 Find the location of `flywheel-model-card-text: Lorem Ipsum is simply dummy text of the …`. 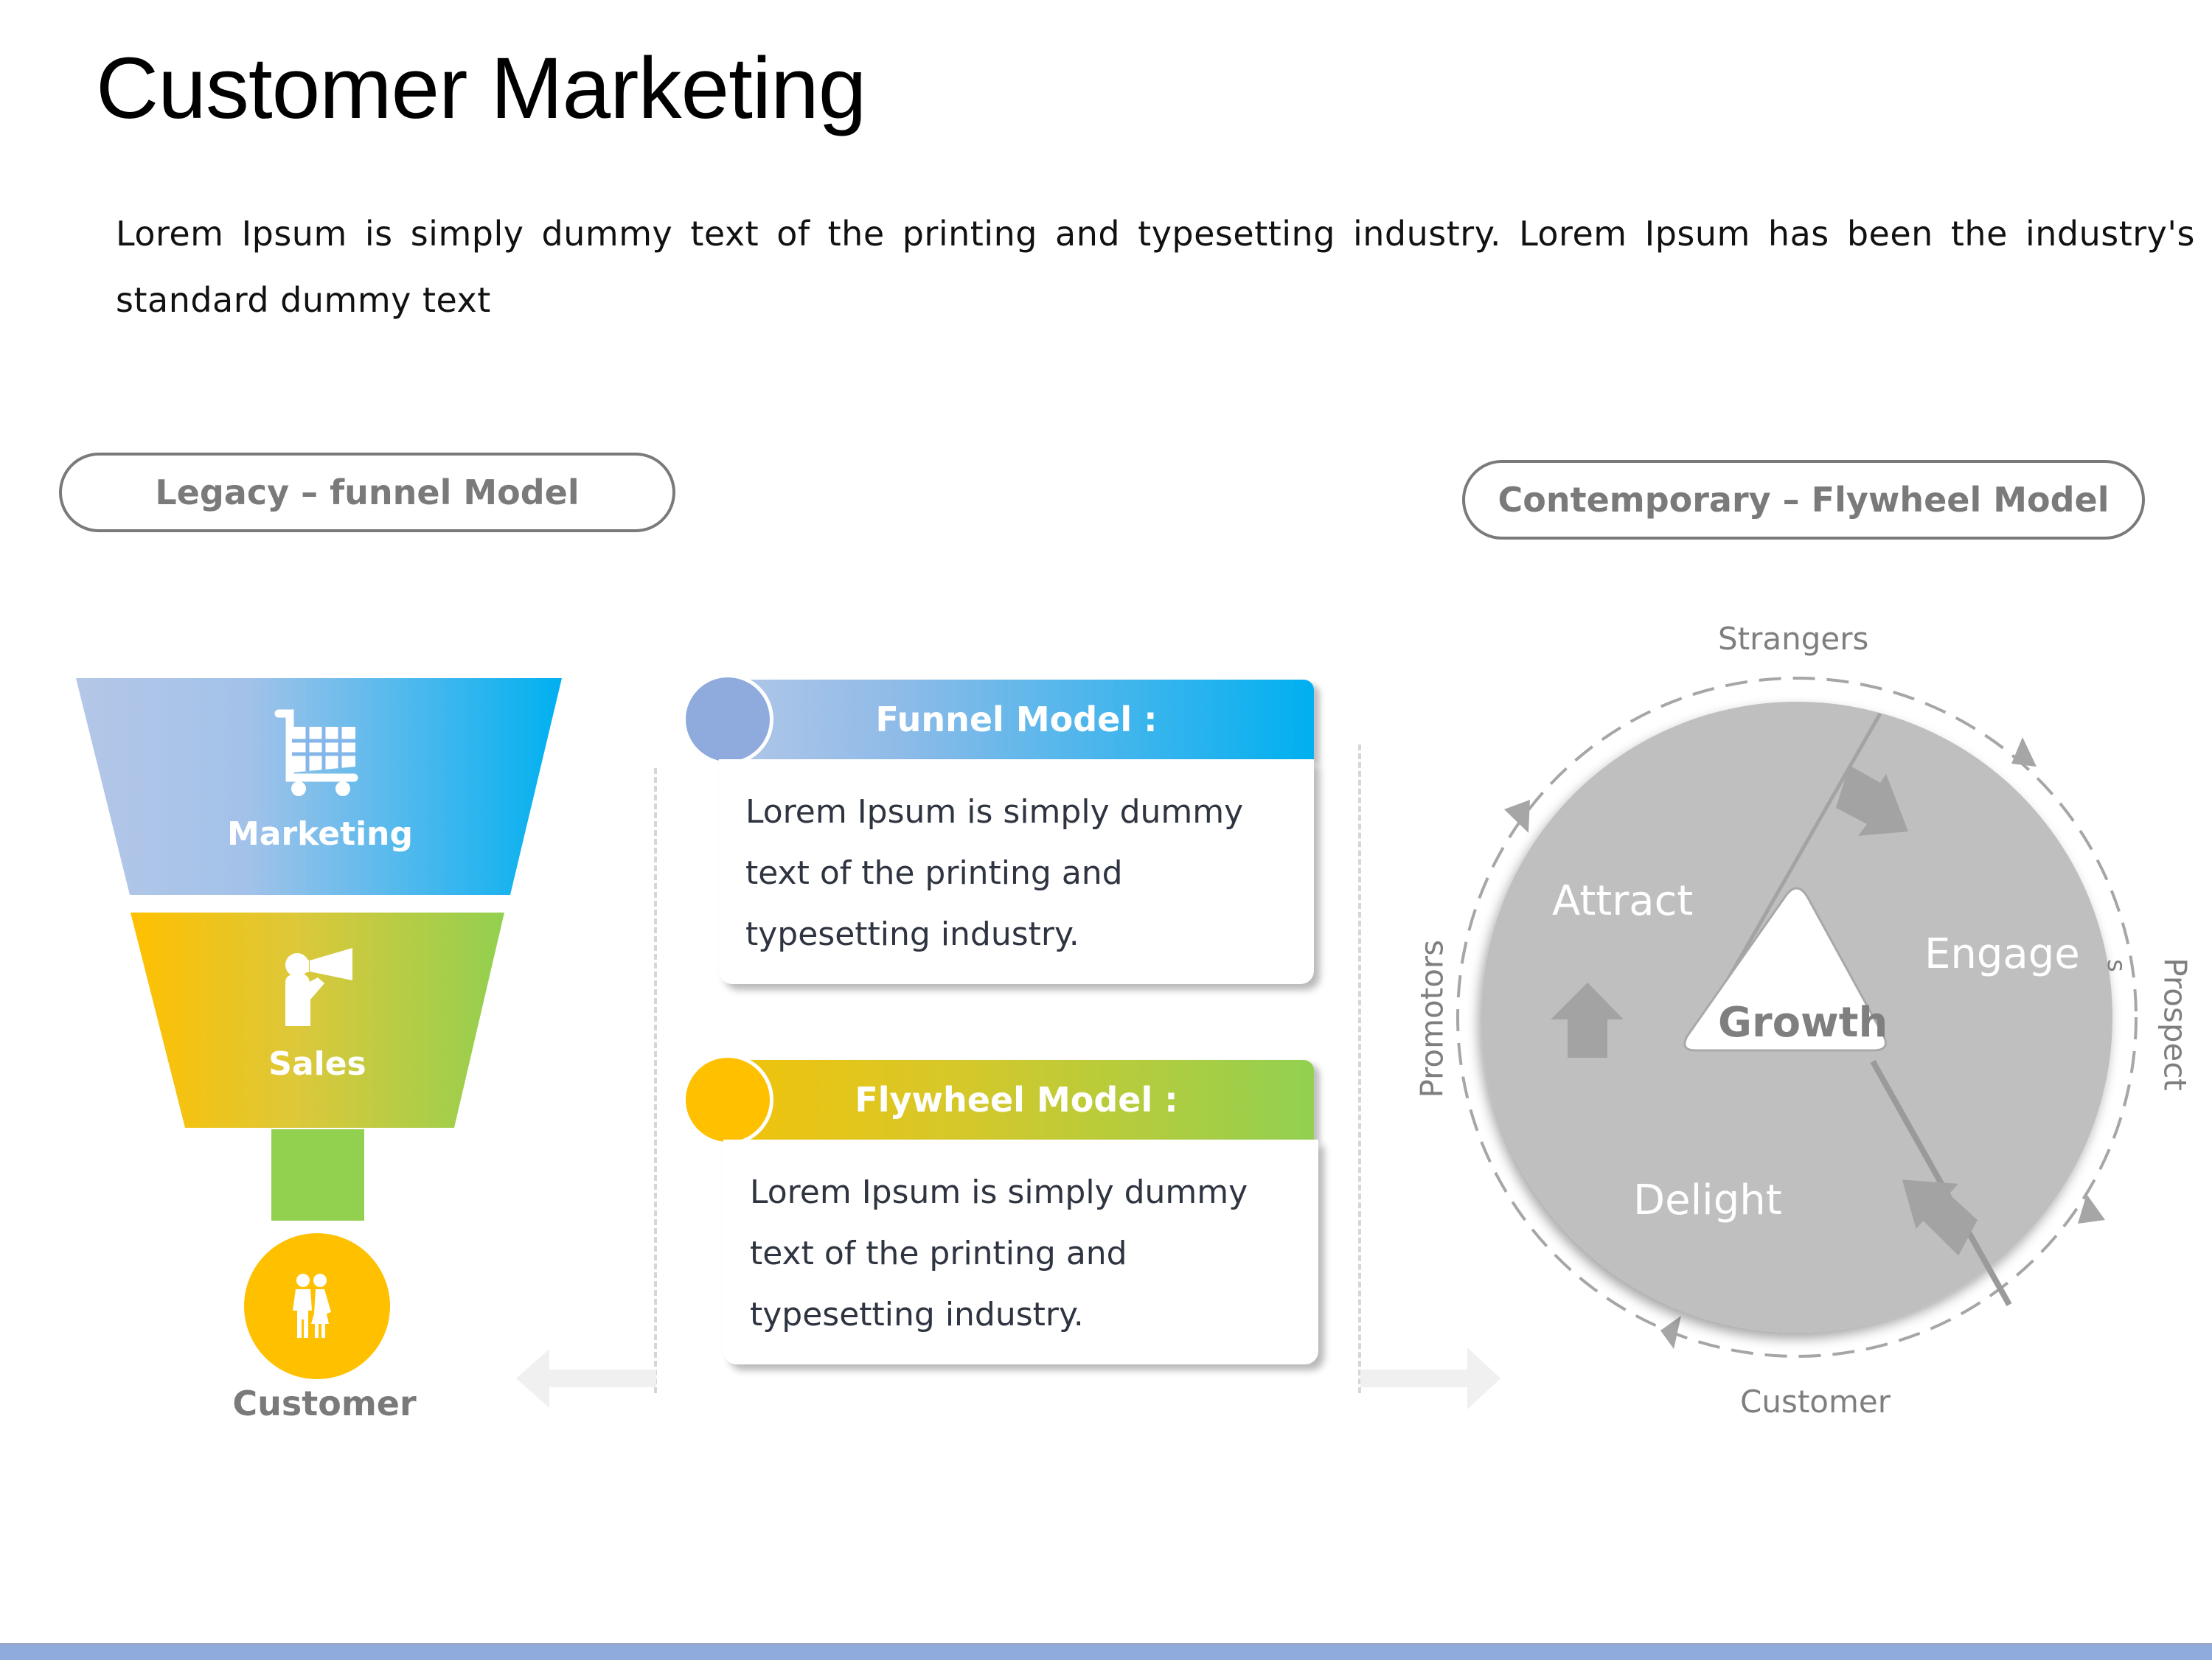

flywheel-model-card-text: Lorem Ipsum is simply dummy text of the … is located at coordinates (999, 1253).